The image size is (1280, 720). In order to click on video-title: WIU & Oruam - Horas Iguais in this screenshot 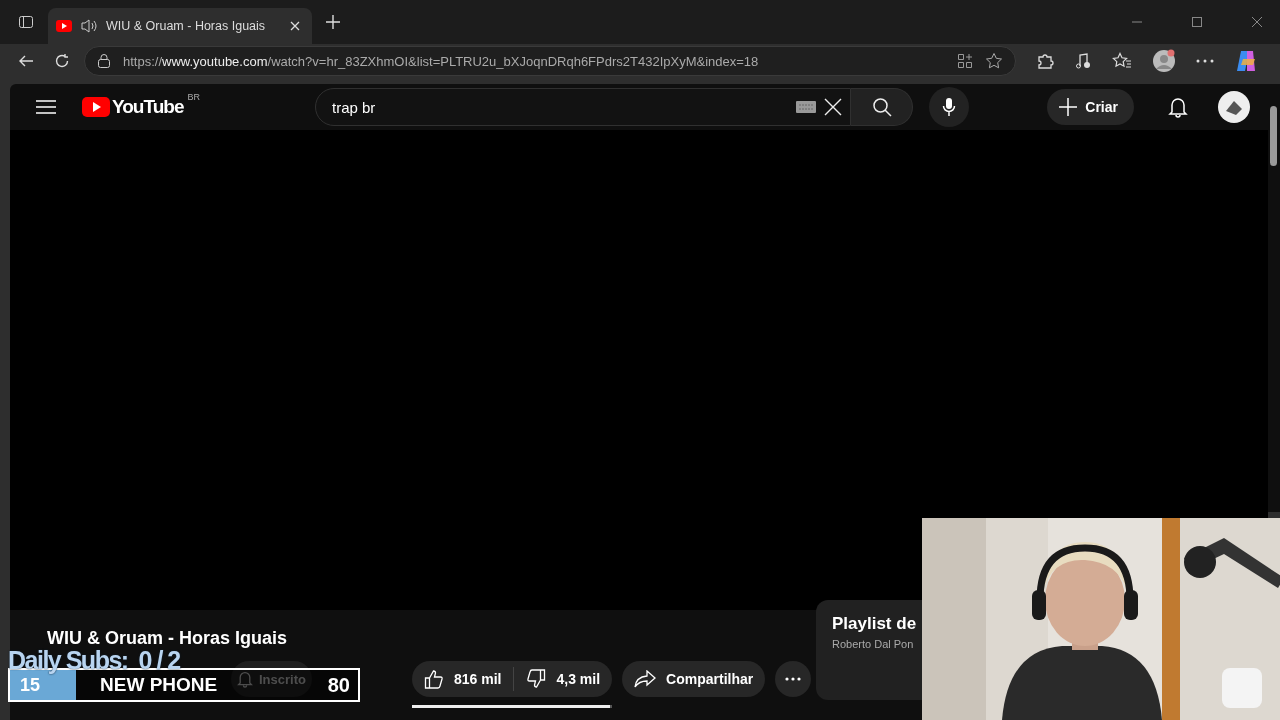, I will do `click(167, 638)`.